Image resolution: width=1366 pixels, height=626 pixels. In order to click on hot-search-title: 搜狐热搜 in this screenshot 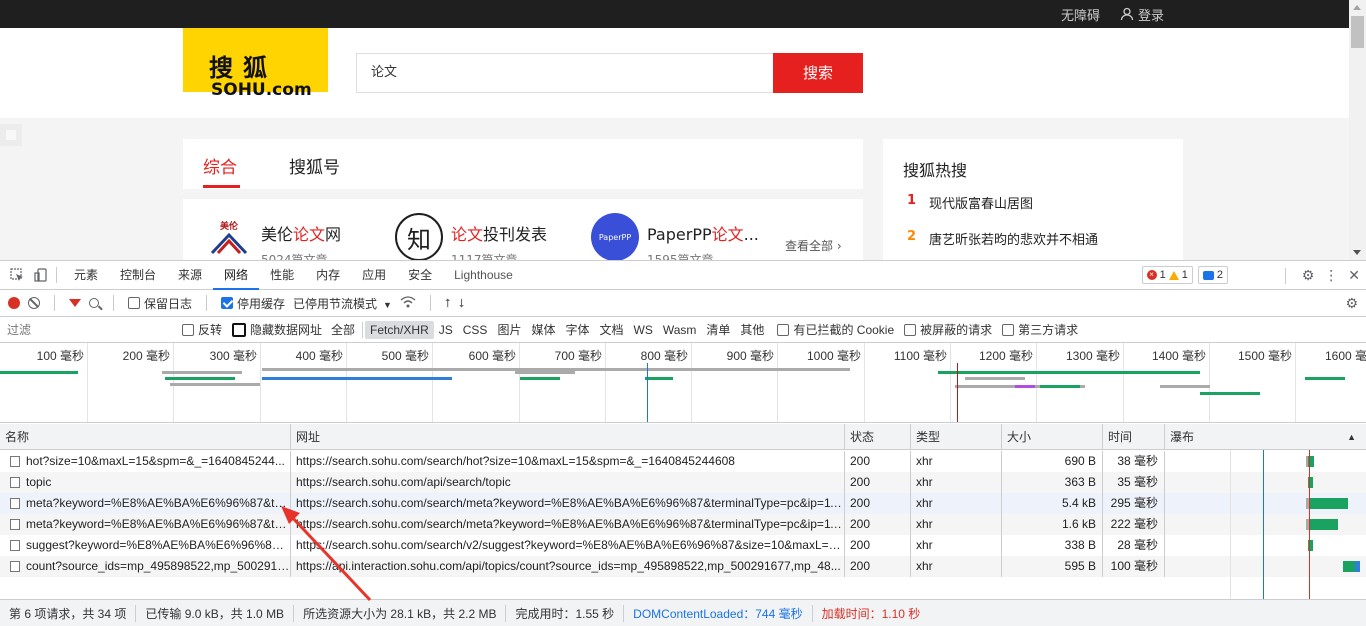, I will do `click(935, 170)`.